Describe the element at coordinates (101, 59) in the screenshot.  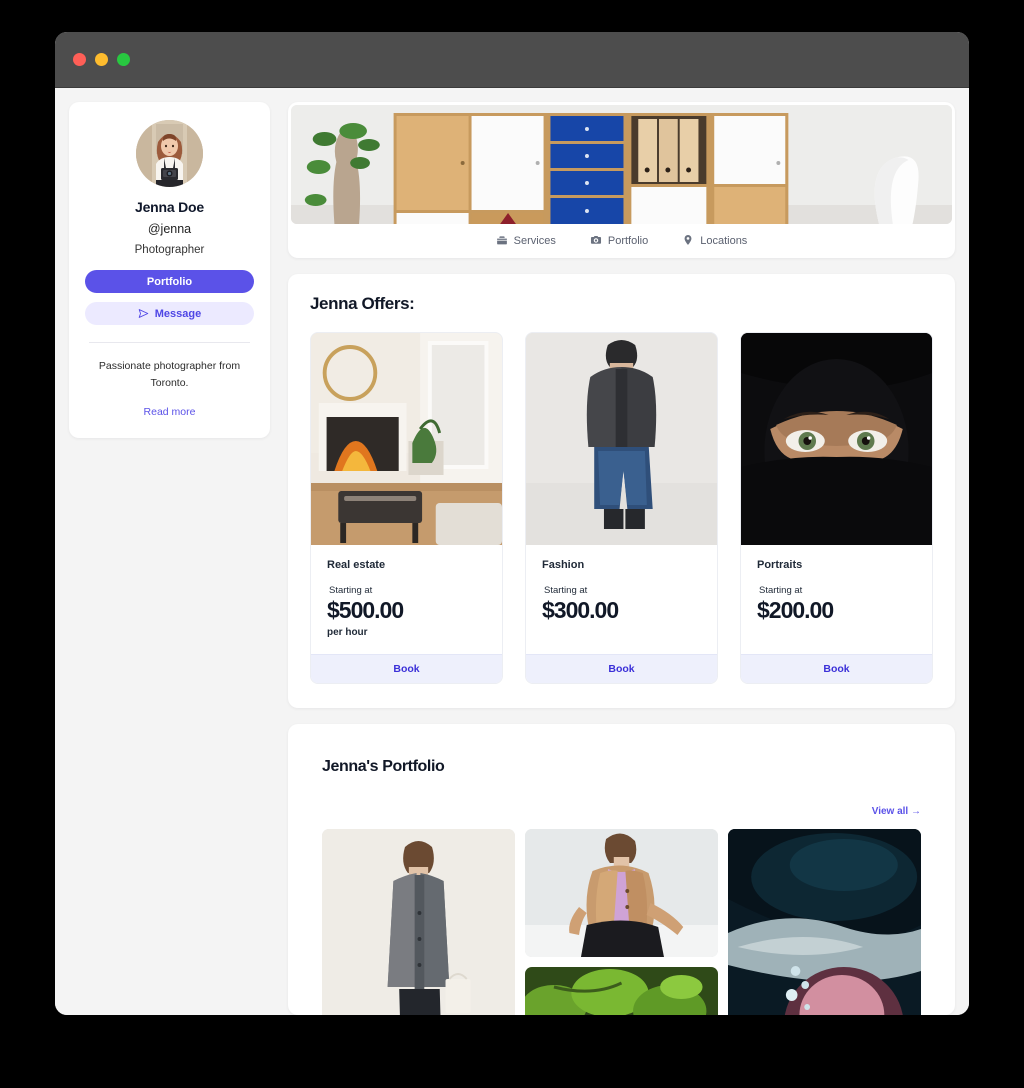
I see `minimize-window-button` at that location.